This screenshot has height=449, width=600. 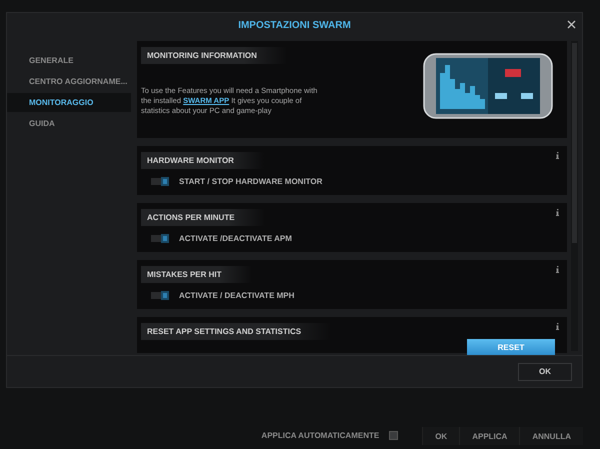 What do you see at coordinates (320, 435) in the screenshot?
I see `auto-apply-label: APPLICA AUTOMATICAMENTE` at bounding box center [320, 435].